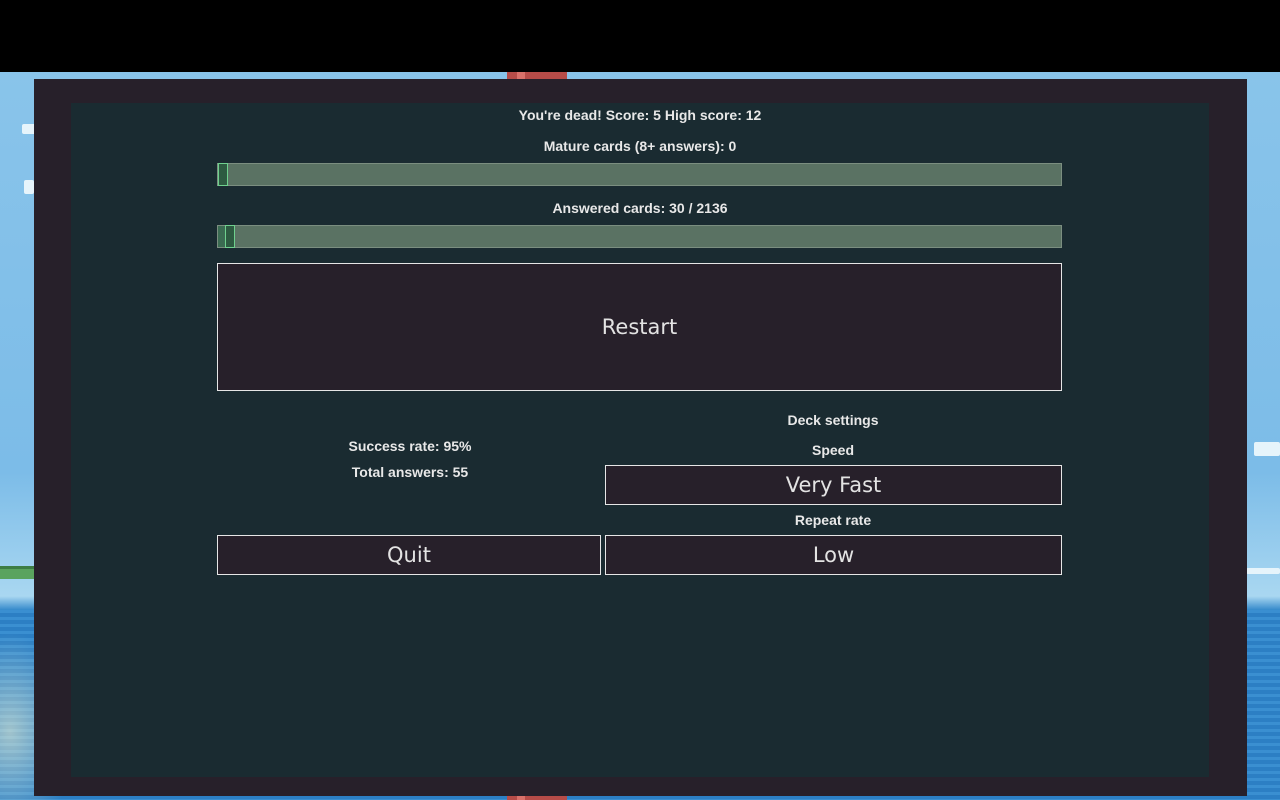 This screenshot has height=800, width=1280. I want to click on repeat-rate-label: Repeat rate, so click(833, 520).